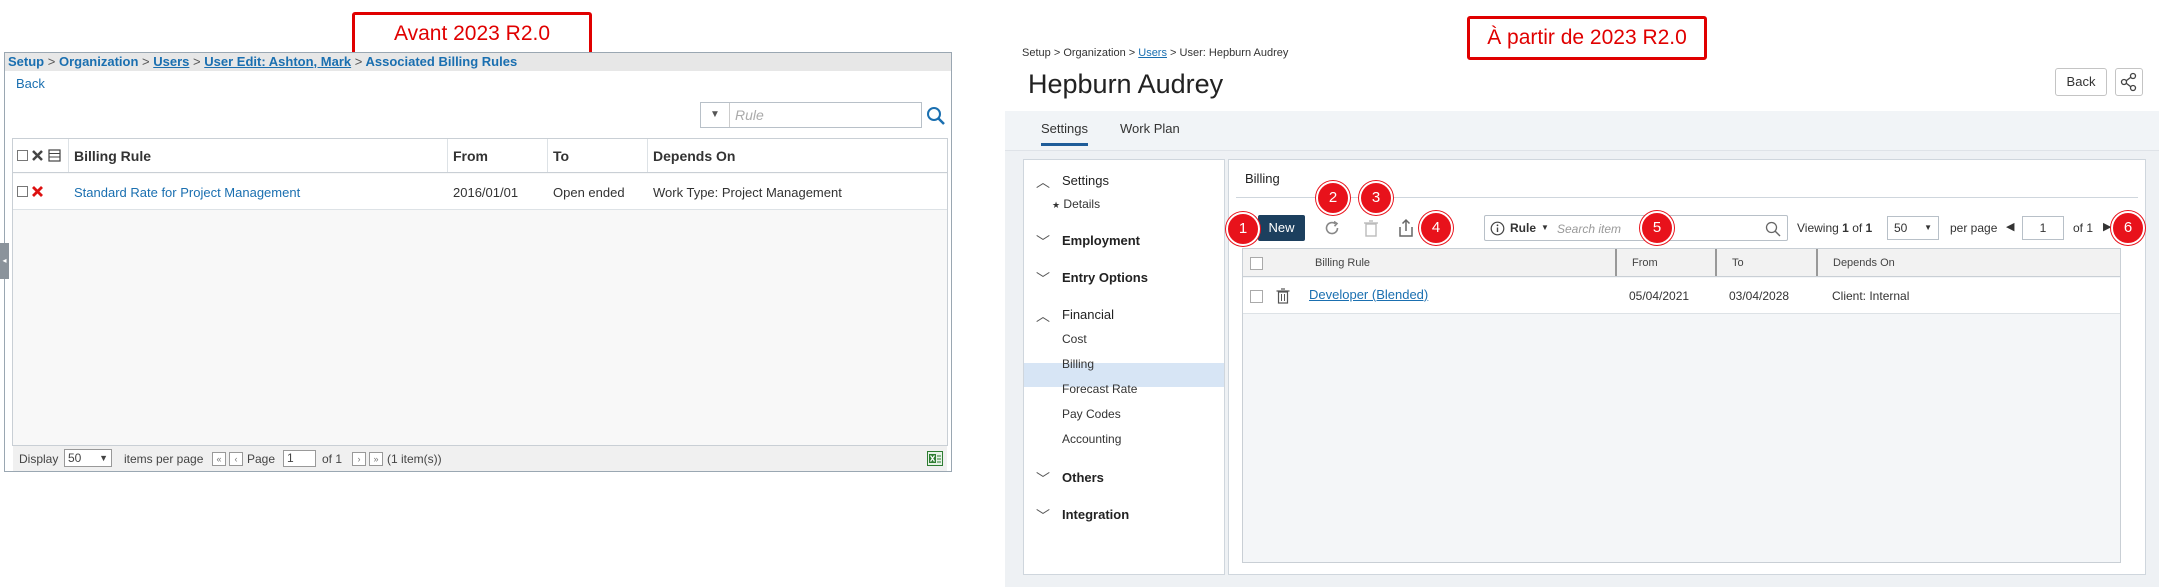 The width and height of the screenshot is (2159, 587). What do you see at coordinates (1150, 128) in the screenshot?
I see `tab-work-plan: Work Plan` at bounding box center [1150, 128].